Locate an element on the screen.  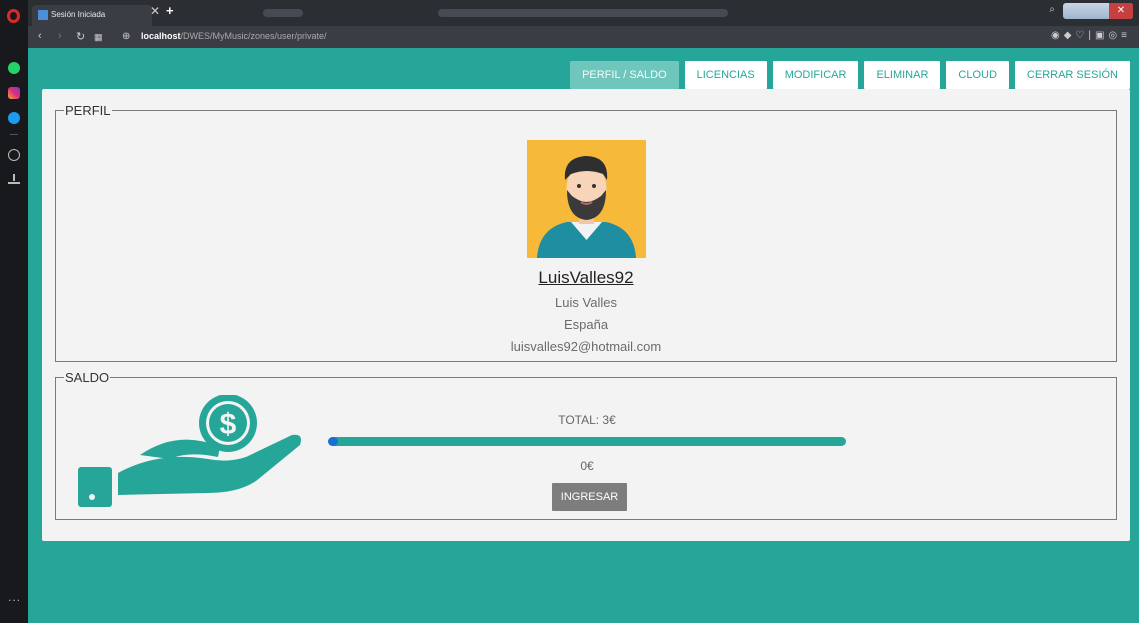
tab-title: Sesión Iniciada is located at coordinates (78, 14).